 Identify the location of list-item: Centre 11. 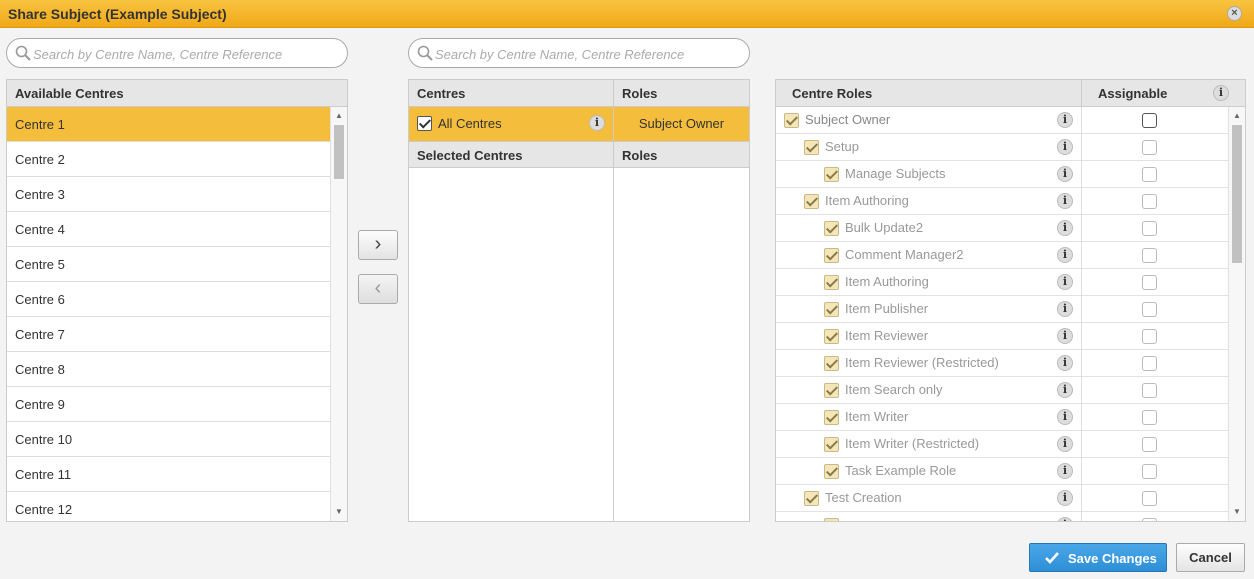
(168, 474).